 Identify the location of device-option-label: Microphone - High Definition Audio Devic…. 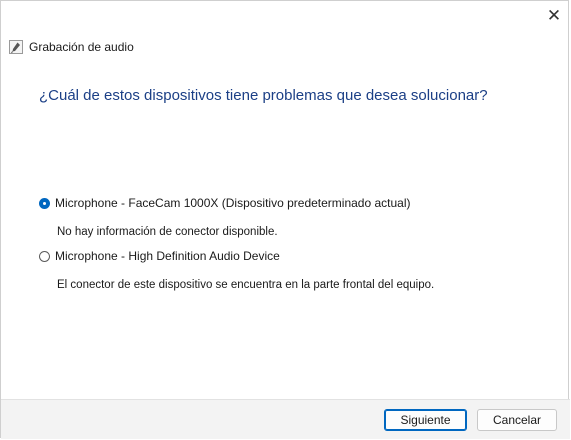
(167, 256).